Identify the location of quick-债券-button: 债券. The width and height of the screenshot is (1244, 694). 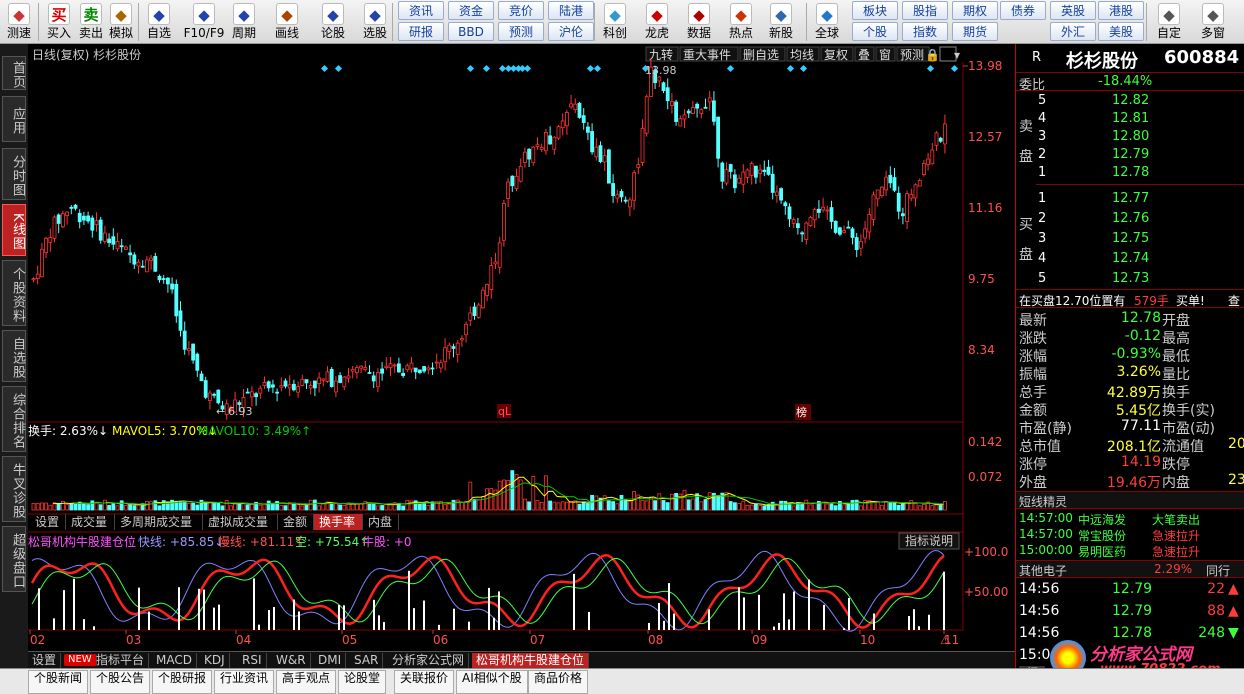
(1023, 10).